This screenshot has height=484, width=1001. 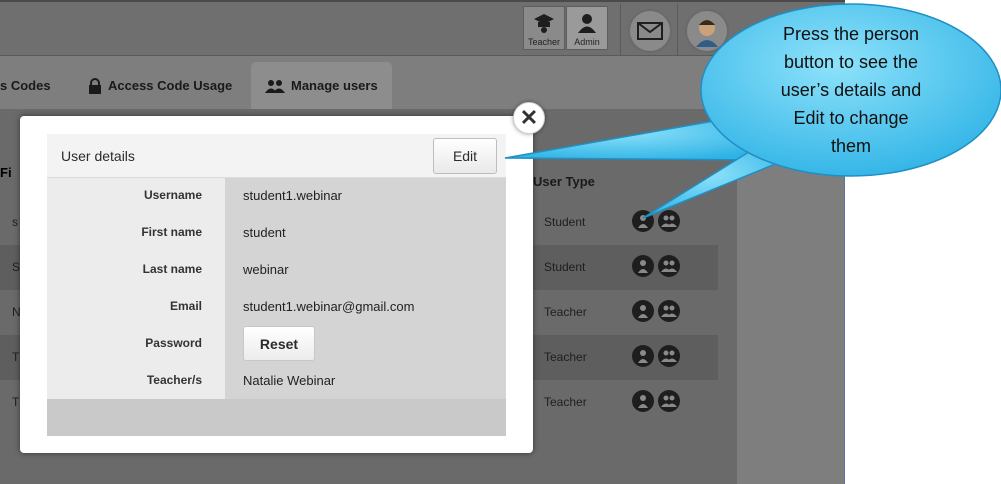 What do you see at coordinates (851, 62) in the screenshot?
I see `callout-line: button to see the` at bounding box center [851, 62].